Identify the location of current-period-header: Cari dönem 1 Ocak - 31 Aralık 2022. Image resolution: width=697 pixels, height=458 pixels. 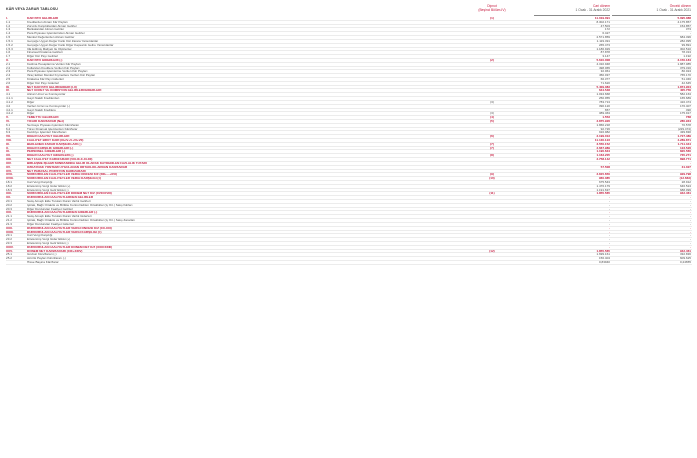
(572, 8).